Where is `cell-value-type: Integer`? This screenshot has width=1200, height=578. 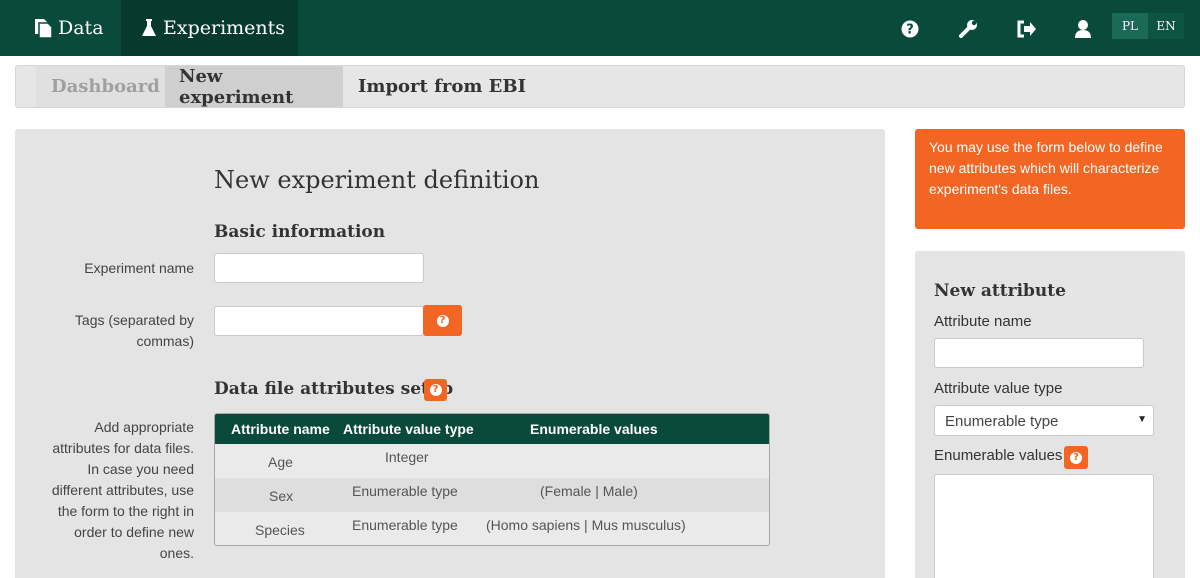 cell-value-type: Integer is located at coordinates (407, 457).